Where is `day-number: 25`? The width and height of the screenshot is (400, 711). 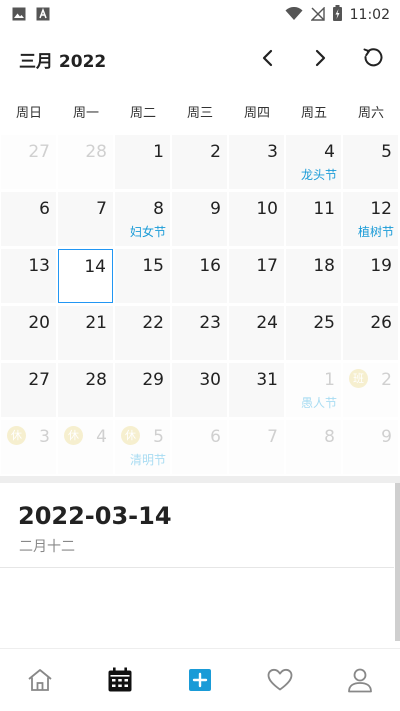 day-number: 25 is located at coordinates (324, 323).